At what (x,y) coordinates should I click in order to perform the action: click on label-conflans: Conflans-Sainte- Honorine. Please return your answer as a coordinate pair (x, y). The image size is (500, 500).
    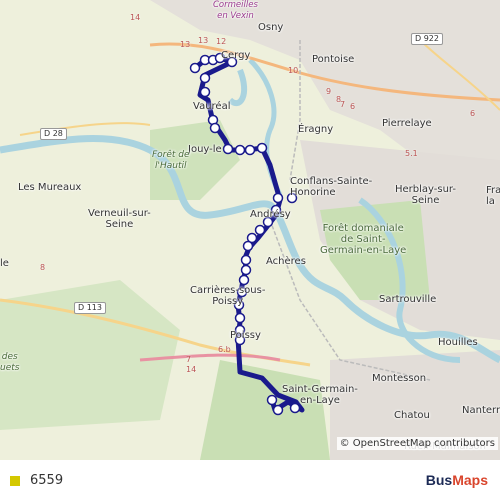
    Looking at the image, I should click on (331, 187).